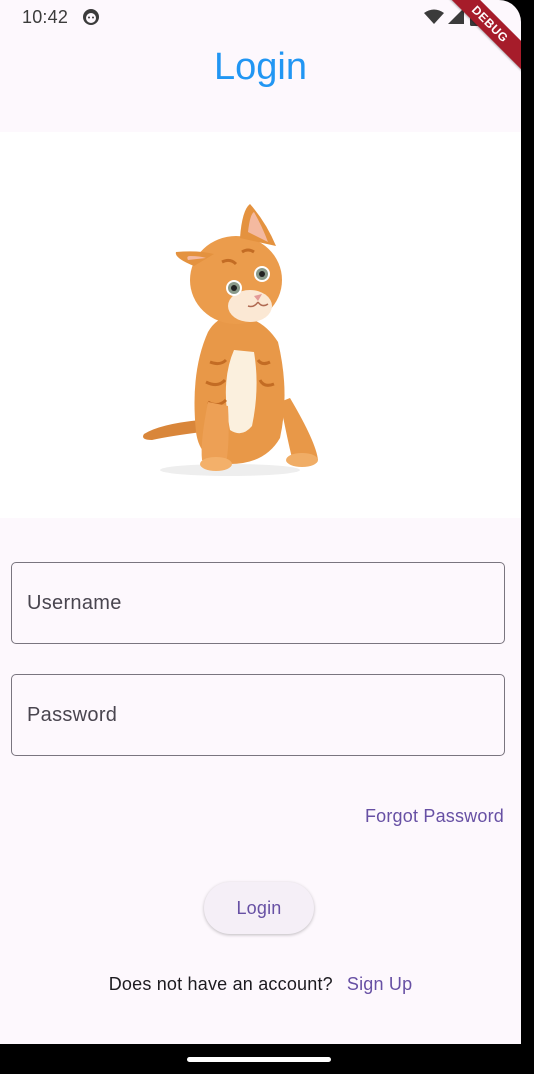  I want to click on password-input, so click(258, 715).